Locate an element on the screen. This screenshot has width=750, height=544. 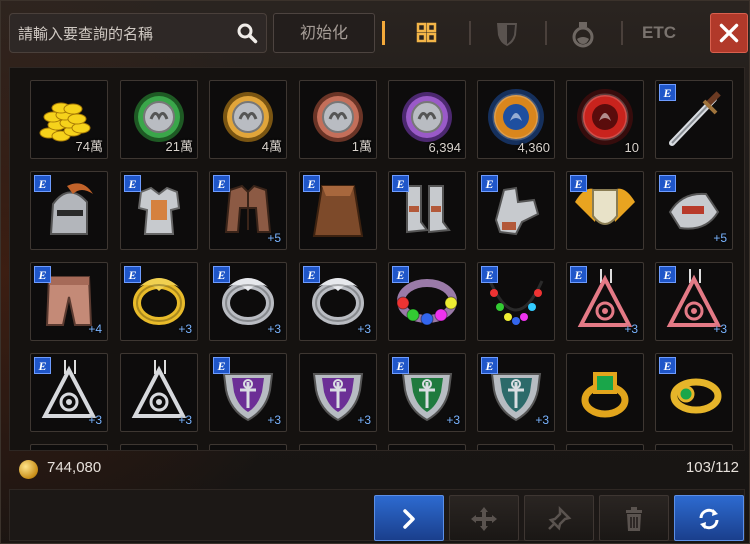
potion-icon is located at coordinates (583, 35).